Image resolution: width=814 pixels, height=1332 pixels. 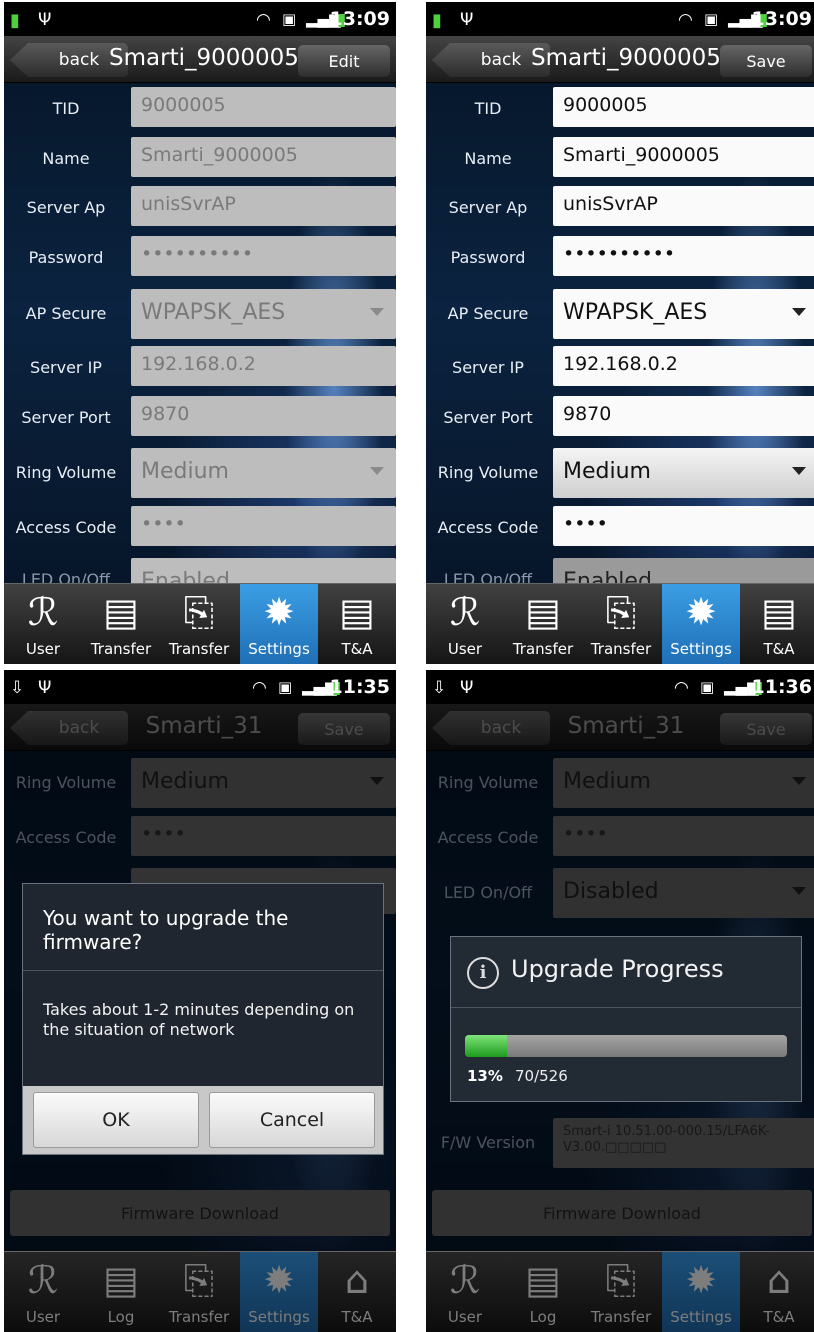 I want to click on progress-title: Upgrade Progress, so click(x=617, y=969).